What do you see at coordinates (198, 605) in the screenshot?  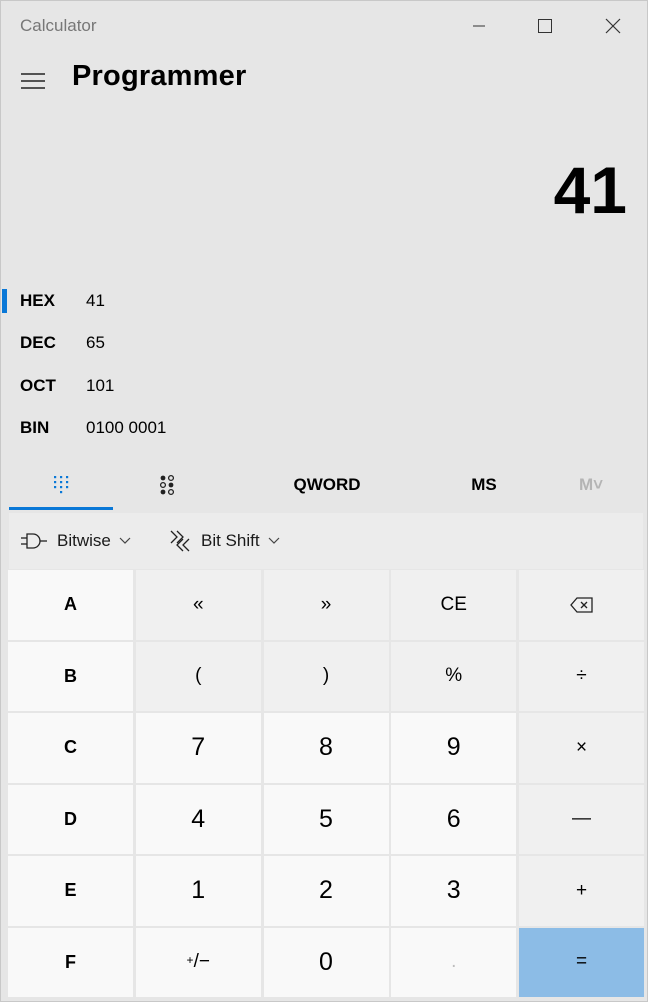 I see `key-left-shift: «` at bounding box center [198, 605].